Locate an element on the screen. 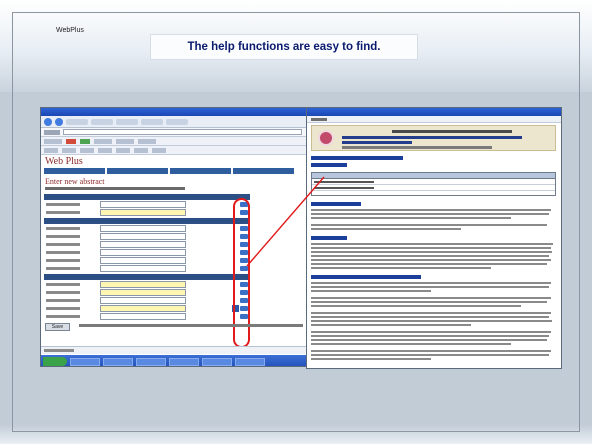 This screenshot has width=592, height=444. help-table is located at coordinates (433, 184).